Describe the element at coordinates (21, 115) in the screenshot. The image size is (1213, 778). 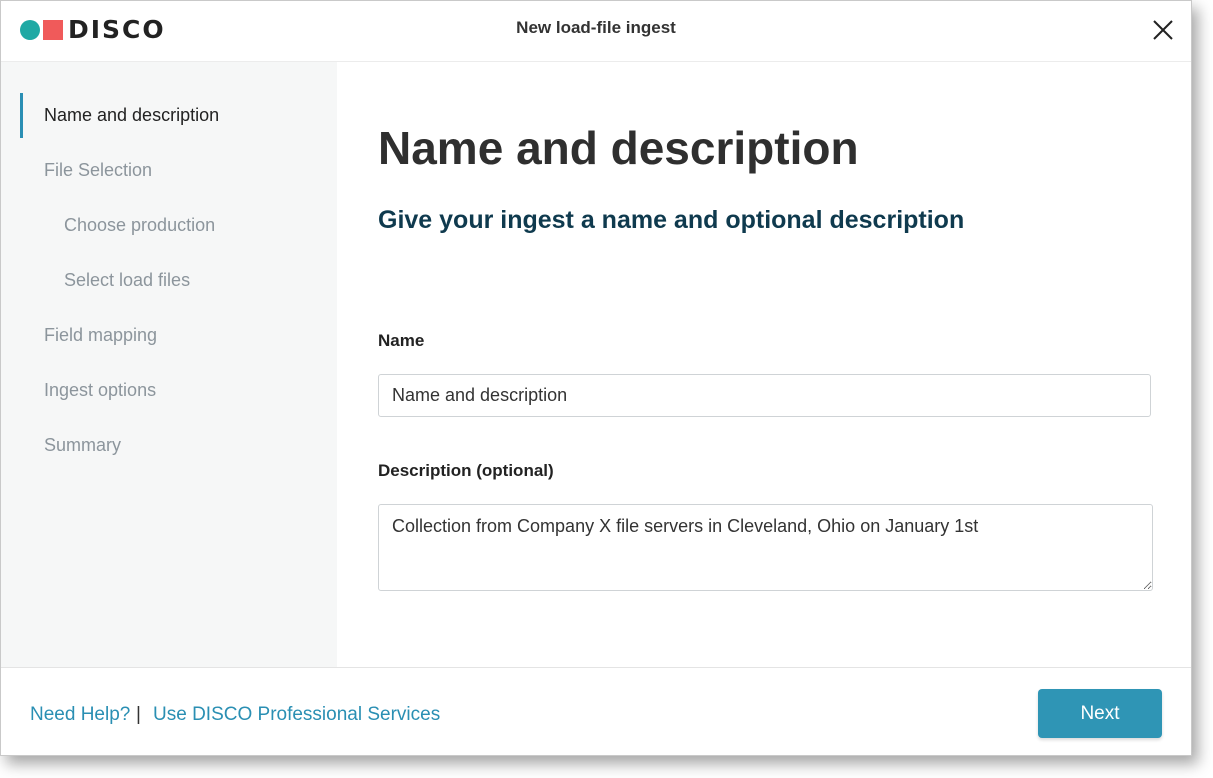
I see `active-step-indicator` at that location.